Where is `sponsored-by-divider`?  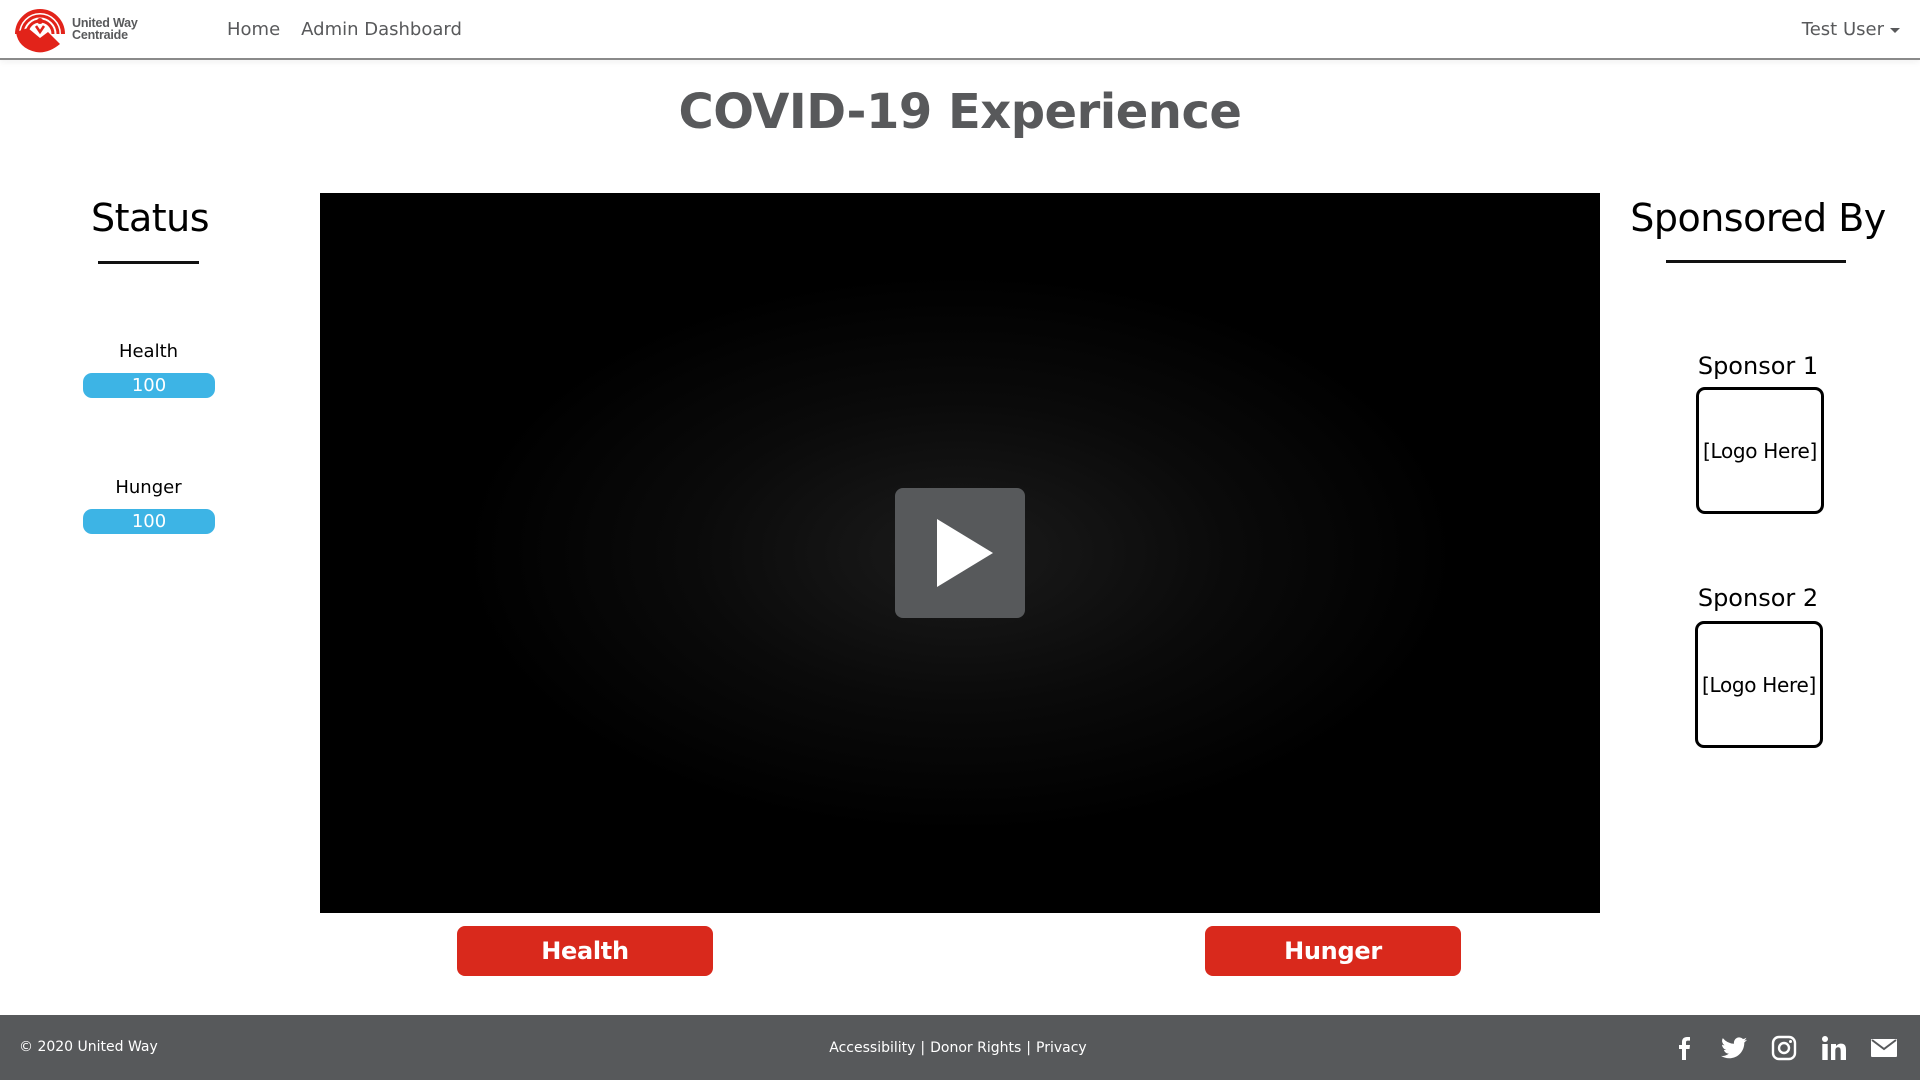
sponsored-by-divider is located at coordinates (1756, 261).